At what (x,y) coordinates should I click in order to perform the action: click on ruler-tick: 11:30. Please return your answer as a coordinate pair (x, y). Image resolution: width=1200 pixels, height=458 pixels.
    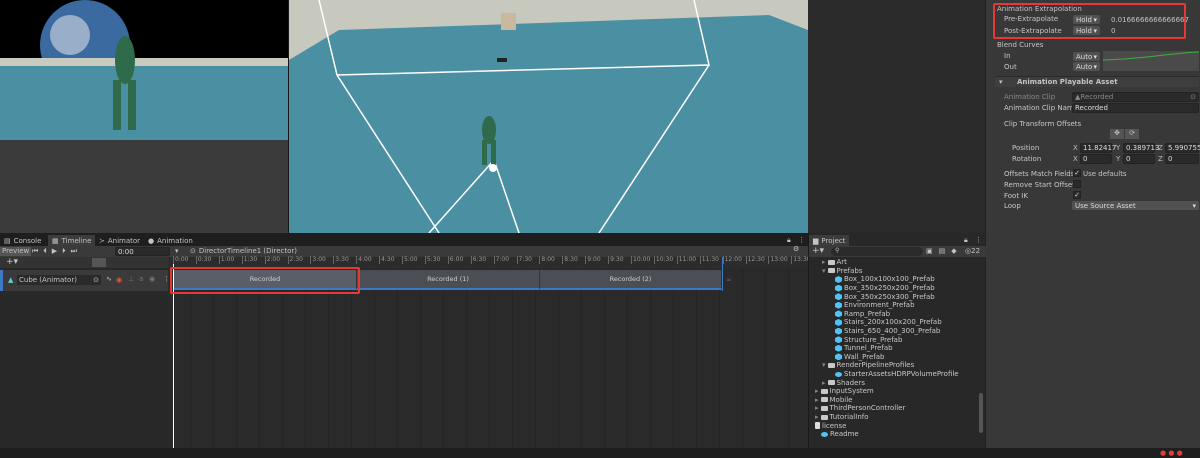
    Looking at the image, I should click on (709, 260).